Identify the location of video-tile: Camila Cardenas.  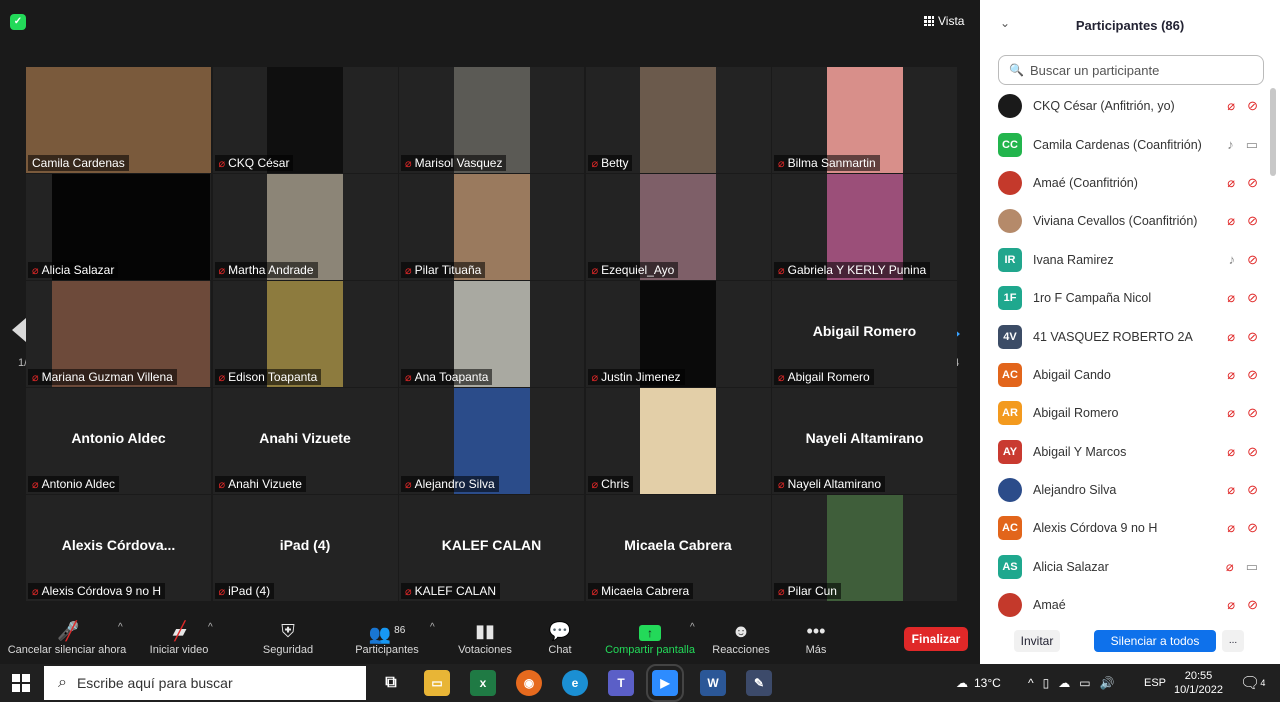
(118, 120).